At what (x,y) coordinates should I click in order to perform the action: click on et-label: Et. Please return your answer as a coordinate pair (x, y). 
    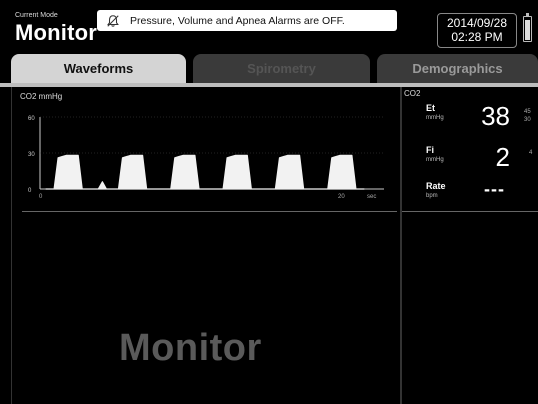
    Looking at the image, I should click on (430, 108).